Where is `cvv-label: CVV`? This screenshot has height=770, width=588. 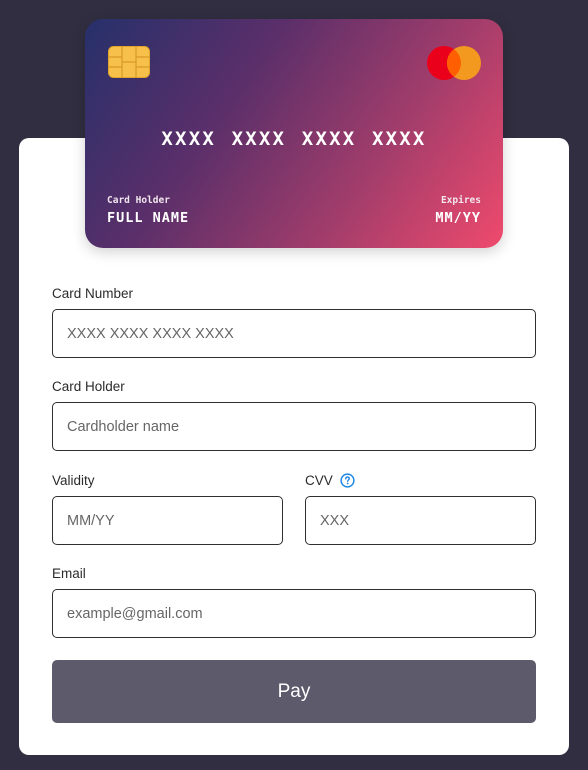 cvv-label: CVV is located at coordinates (319, 480).